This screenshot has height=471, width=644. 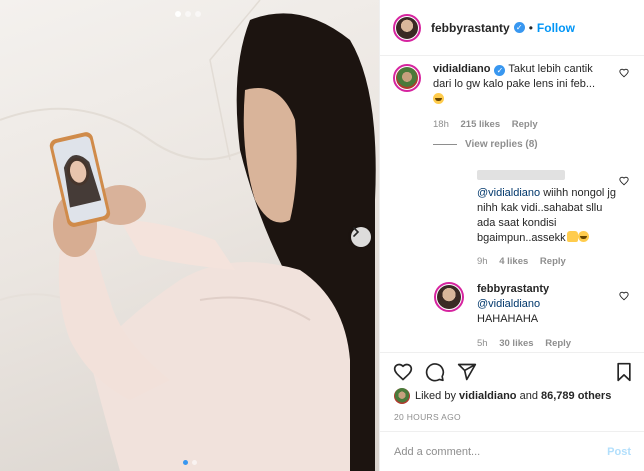 I want to click on thumbs-up-emoji-icon, so click(x=572, y=236).